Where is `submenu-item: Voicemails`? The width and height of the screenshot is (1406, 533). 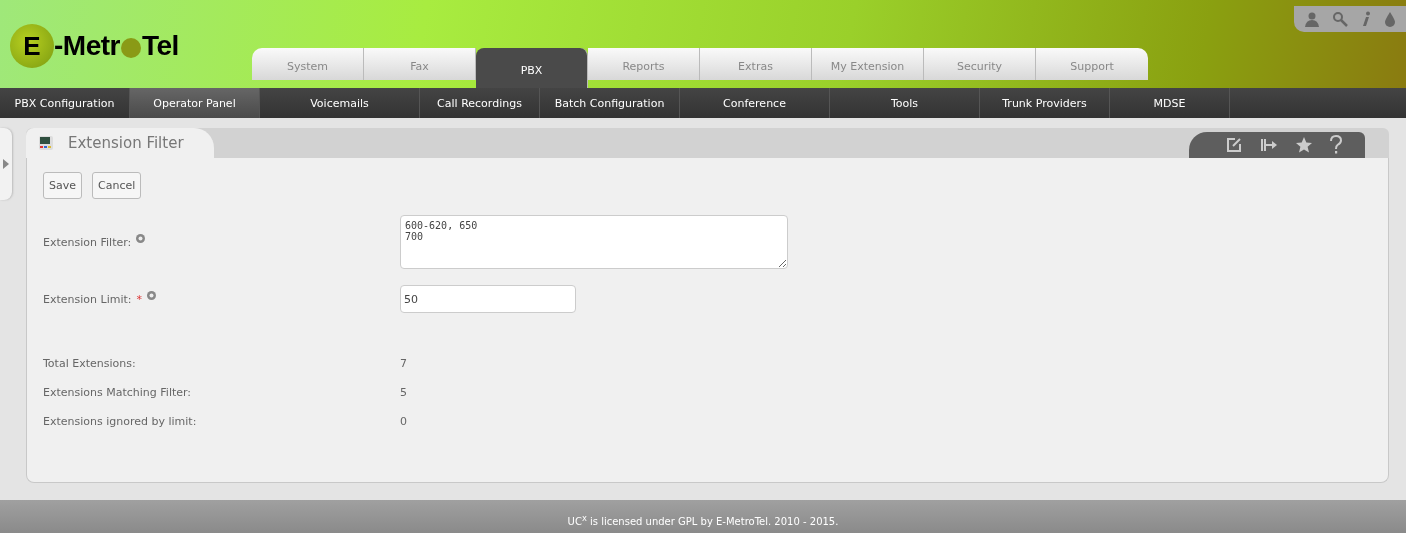
submenu-item: Voicemails is located at coordinates (340, 103).